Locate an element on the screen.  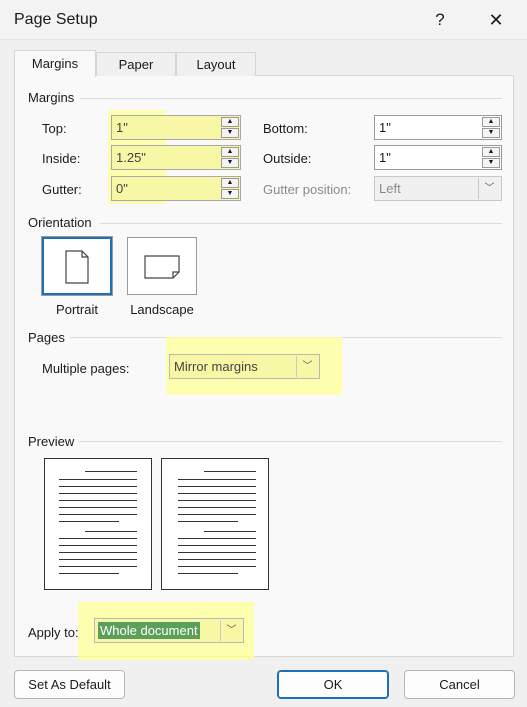
margins-divider is located at coordinates (291, 98).